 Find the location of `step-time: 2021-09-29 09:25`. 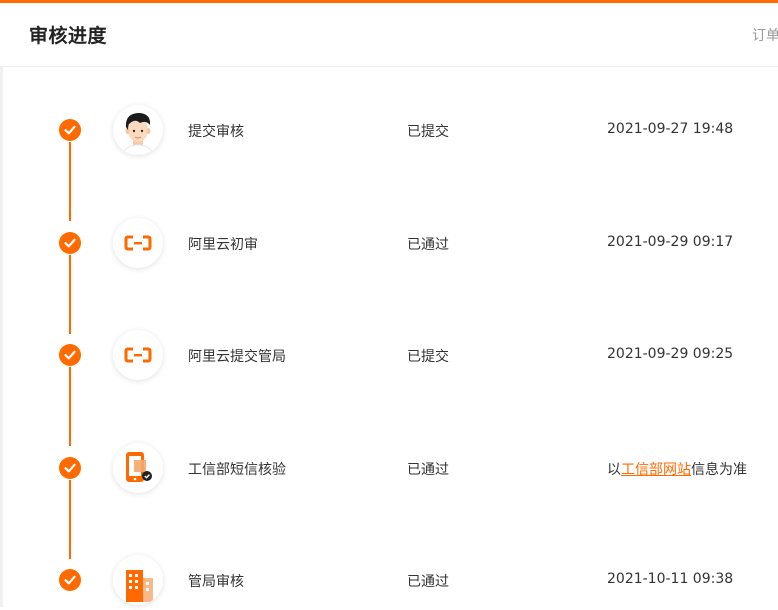

step-time: 2021-09-29 09:25 is located at coordinates (670, 354).